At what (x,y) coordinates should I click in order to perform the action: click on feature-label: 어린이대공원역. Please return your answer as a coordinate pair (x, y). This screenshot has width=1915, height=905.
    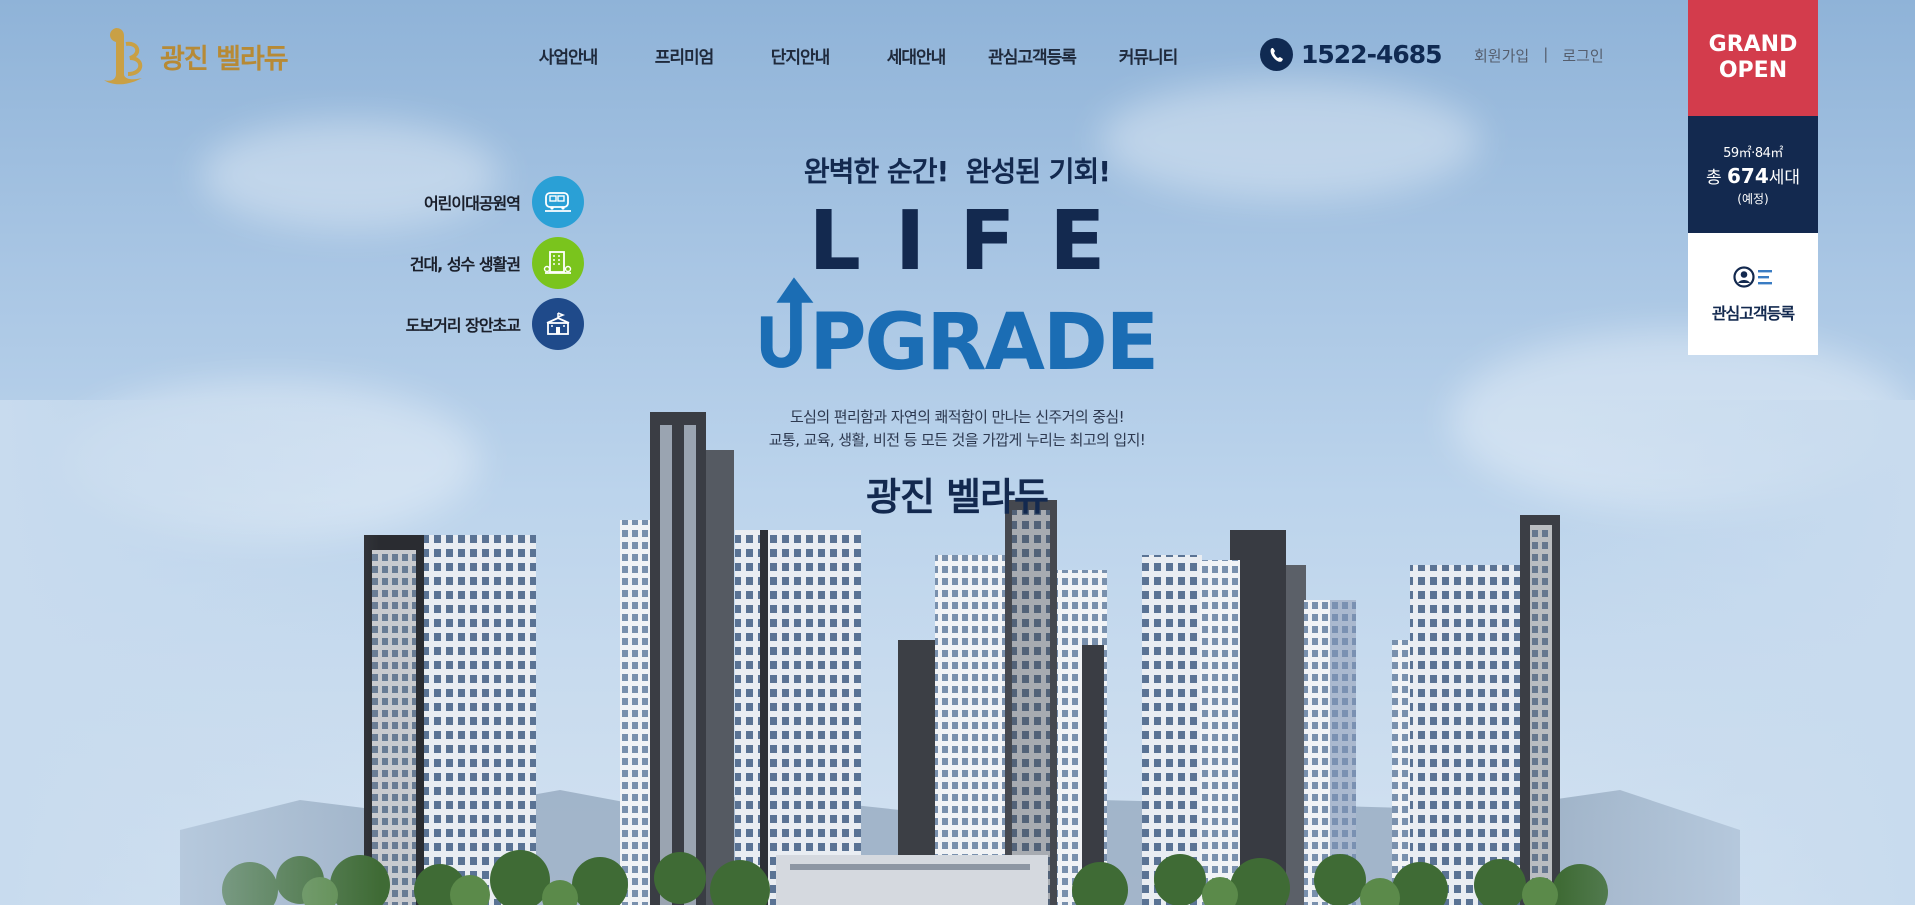
    Looking at the image, I should click on (472, 203).